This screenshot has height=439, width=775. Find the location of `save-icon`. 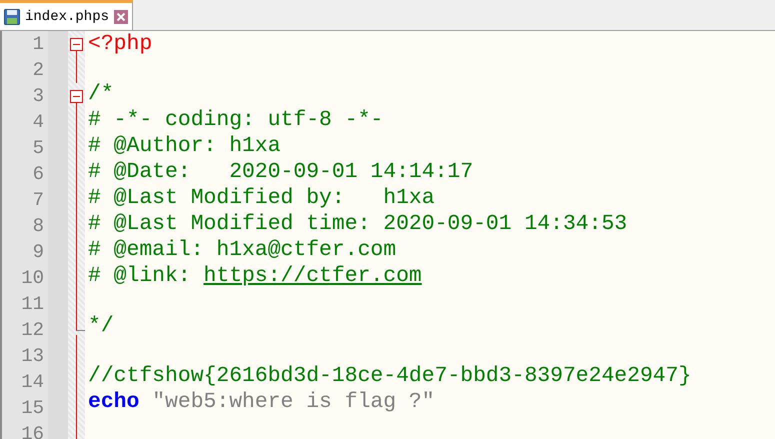

save-icon is located at coordinates (12, 16).